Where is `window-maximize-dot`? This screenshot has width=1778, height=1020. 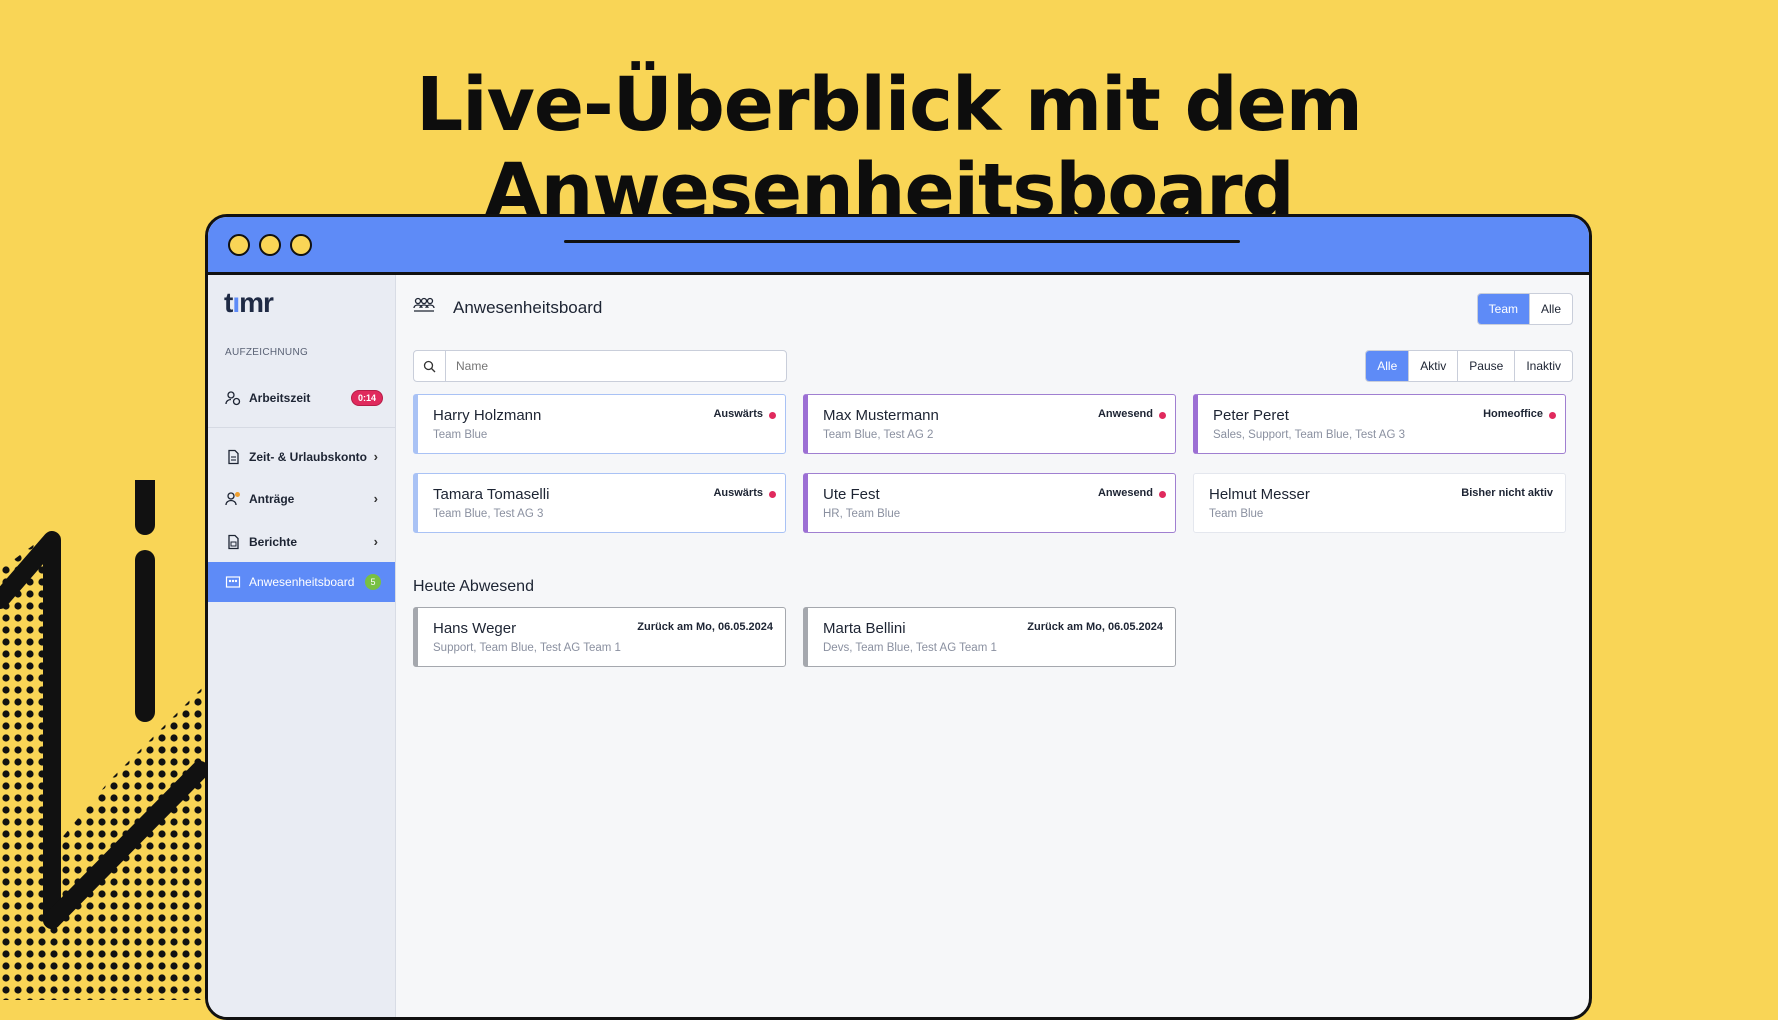 window-maximize-dot is located at coordinates (301, 245).